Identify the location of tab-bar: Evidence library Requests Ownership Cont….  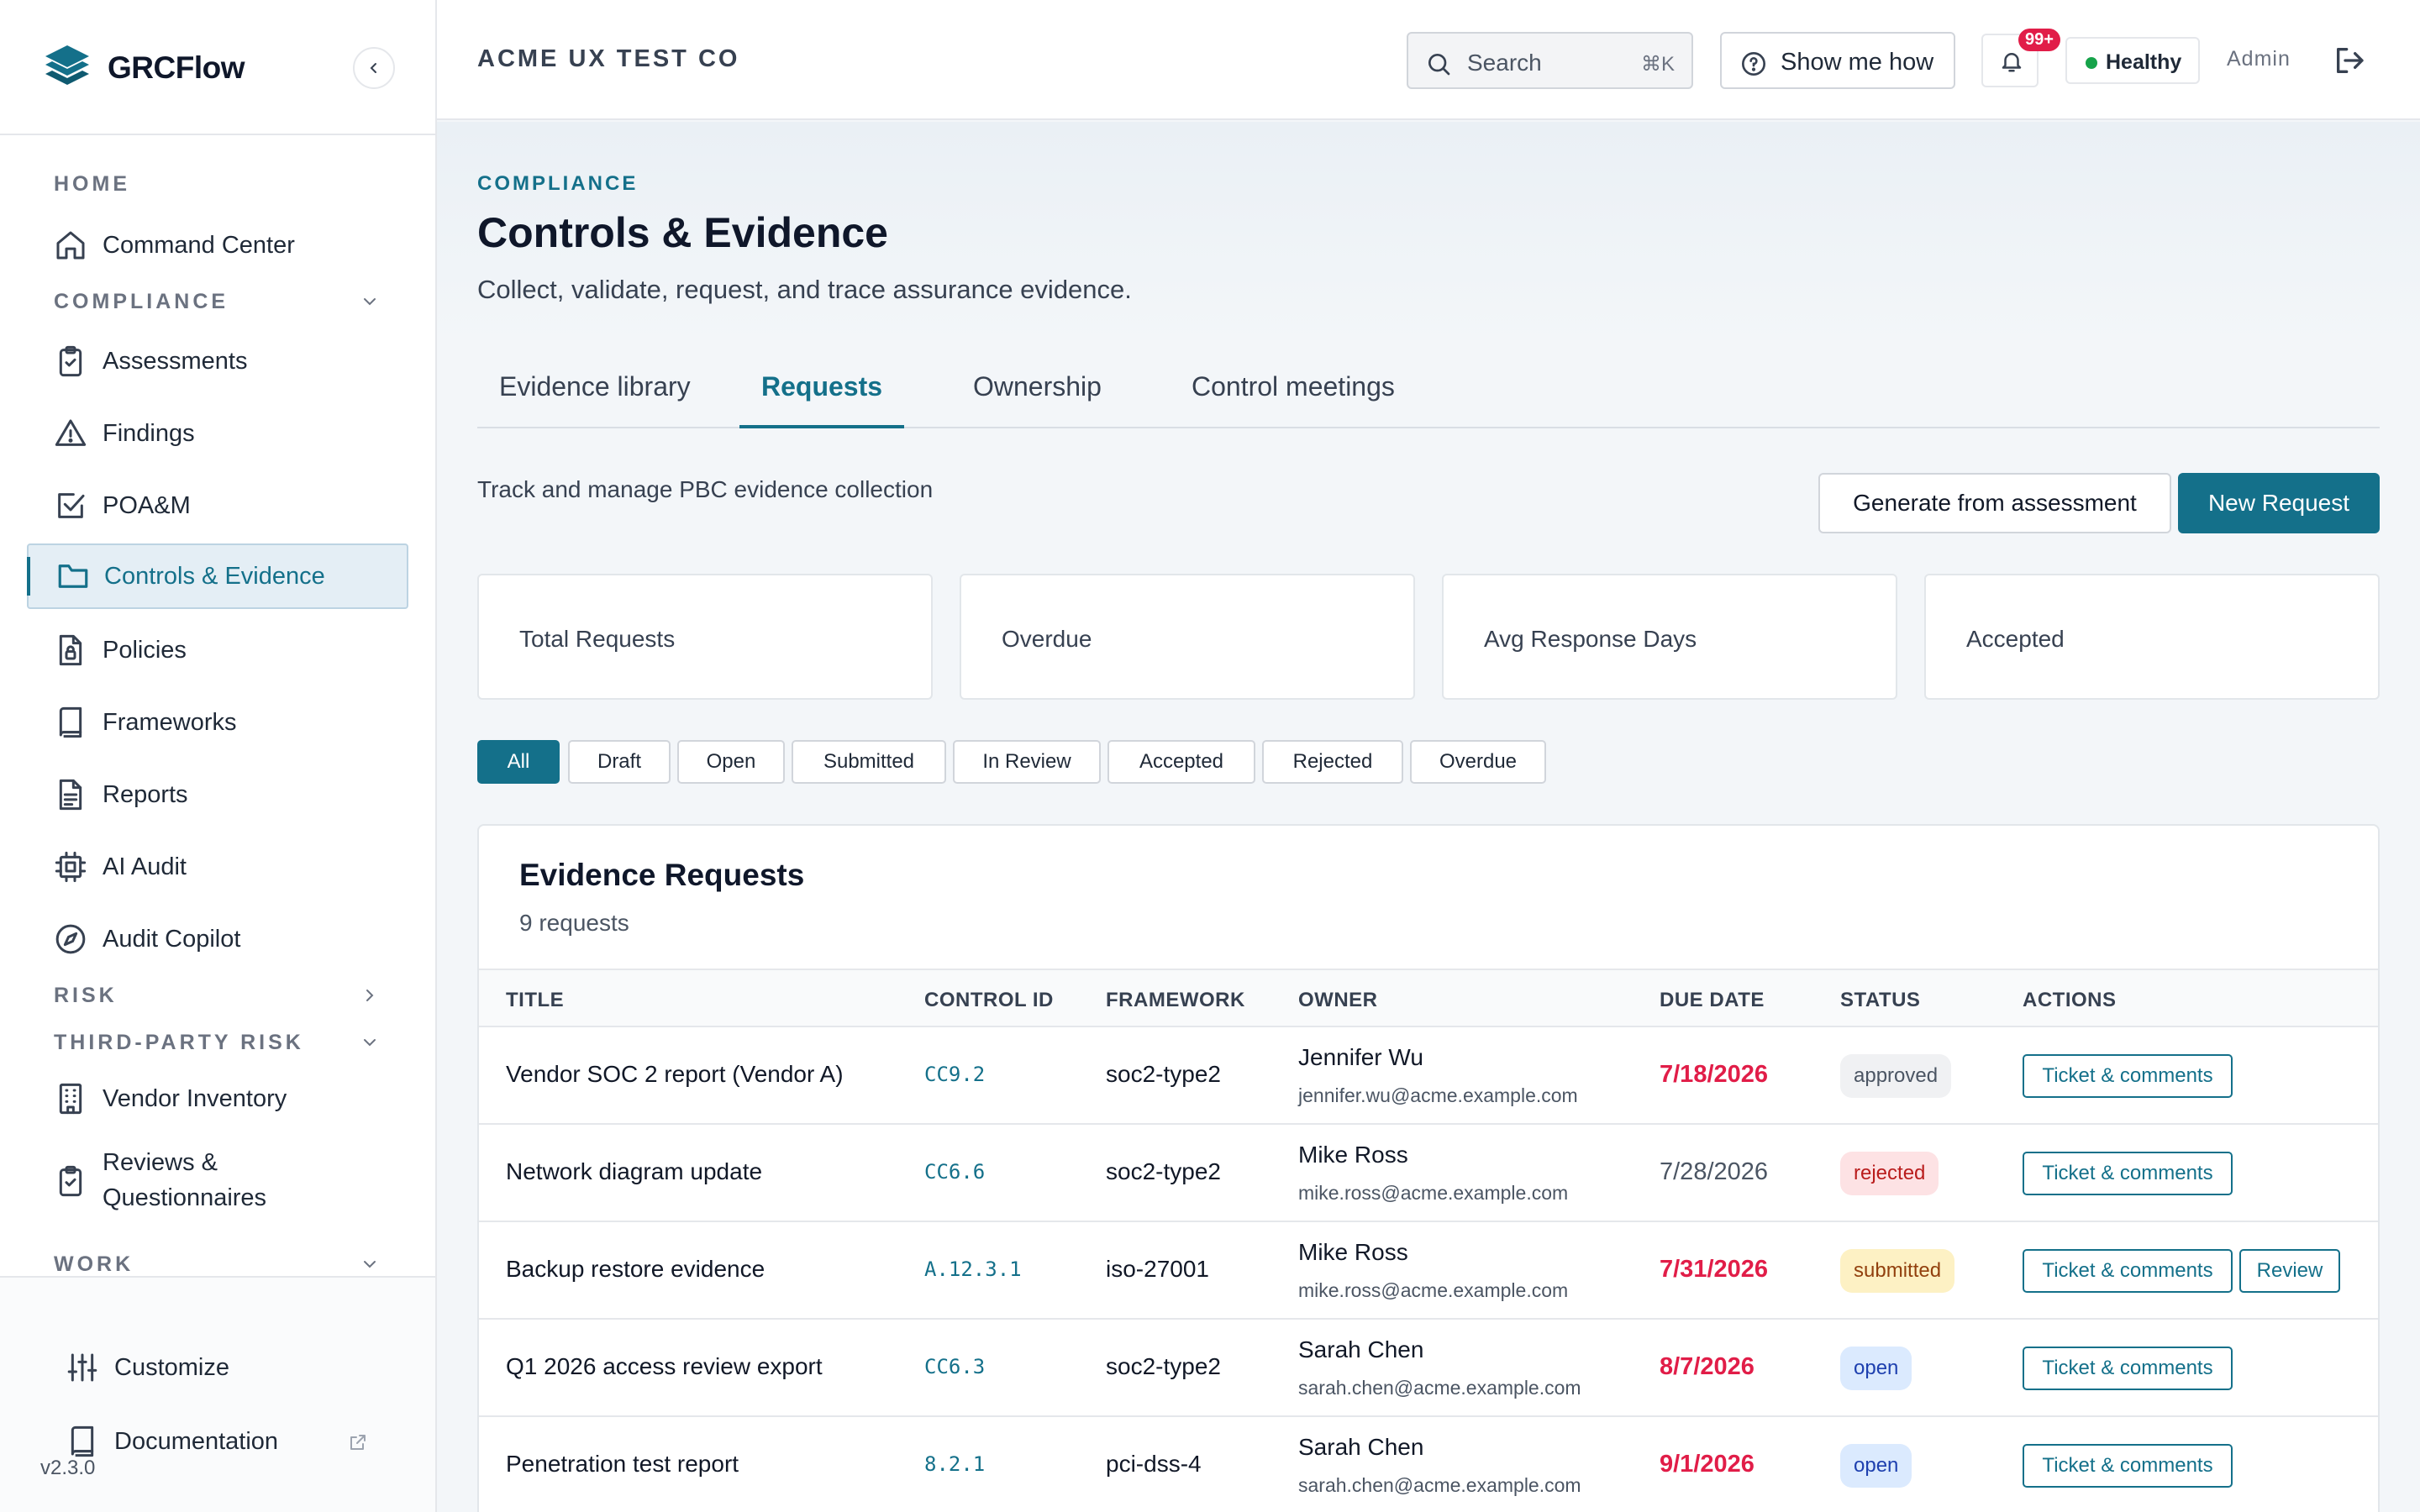
(1428, 394).